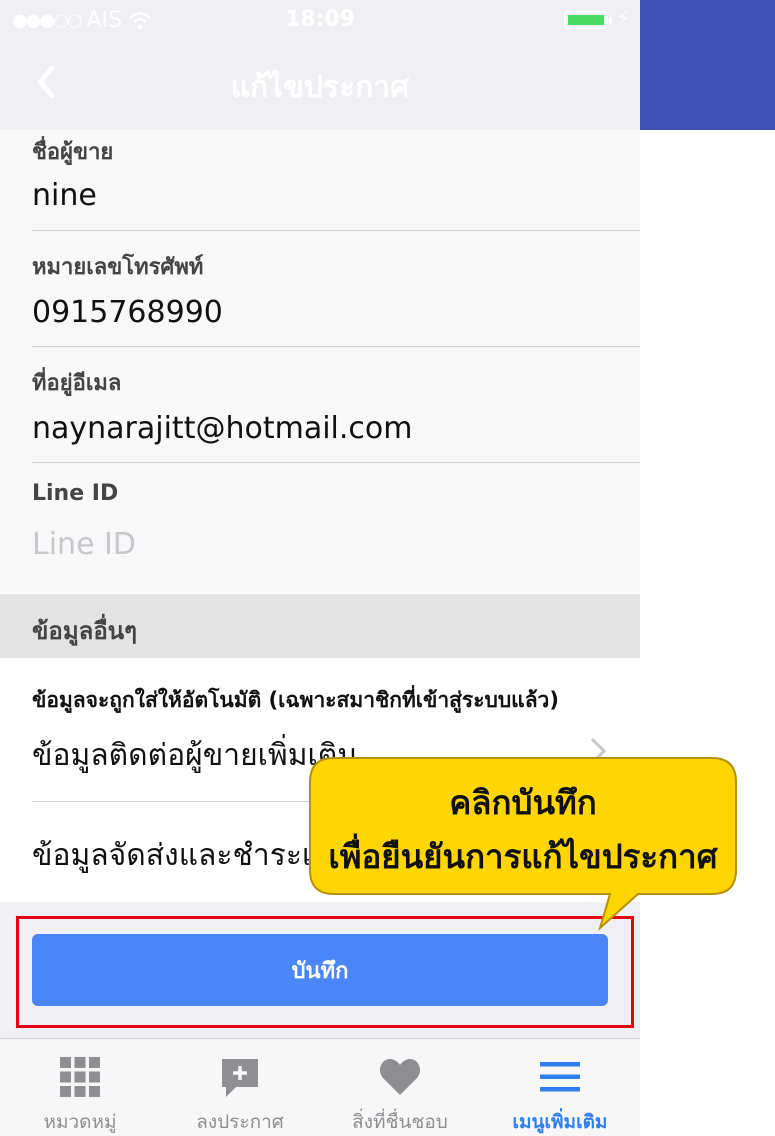 The width and height of the screenshot is (775, 1136). I want to click on grid-icon, so click(80, 1077).